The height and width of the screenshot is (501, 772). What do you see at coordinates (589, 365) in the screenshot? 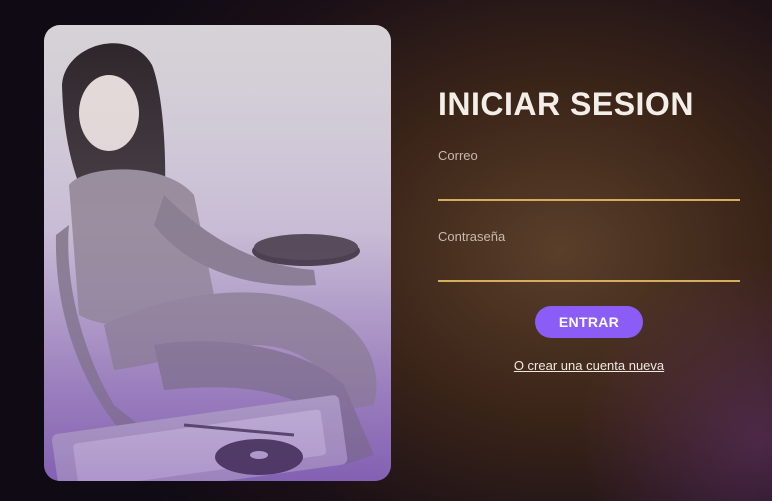
I see `register-link: O crear una cuenta nueva` at bounding box center [589, 365].